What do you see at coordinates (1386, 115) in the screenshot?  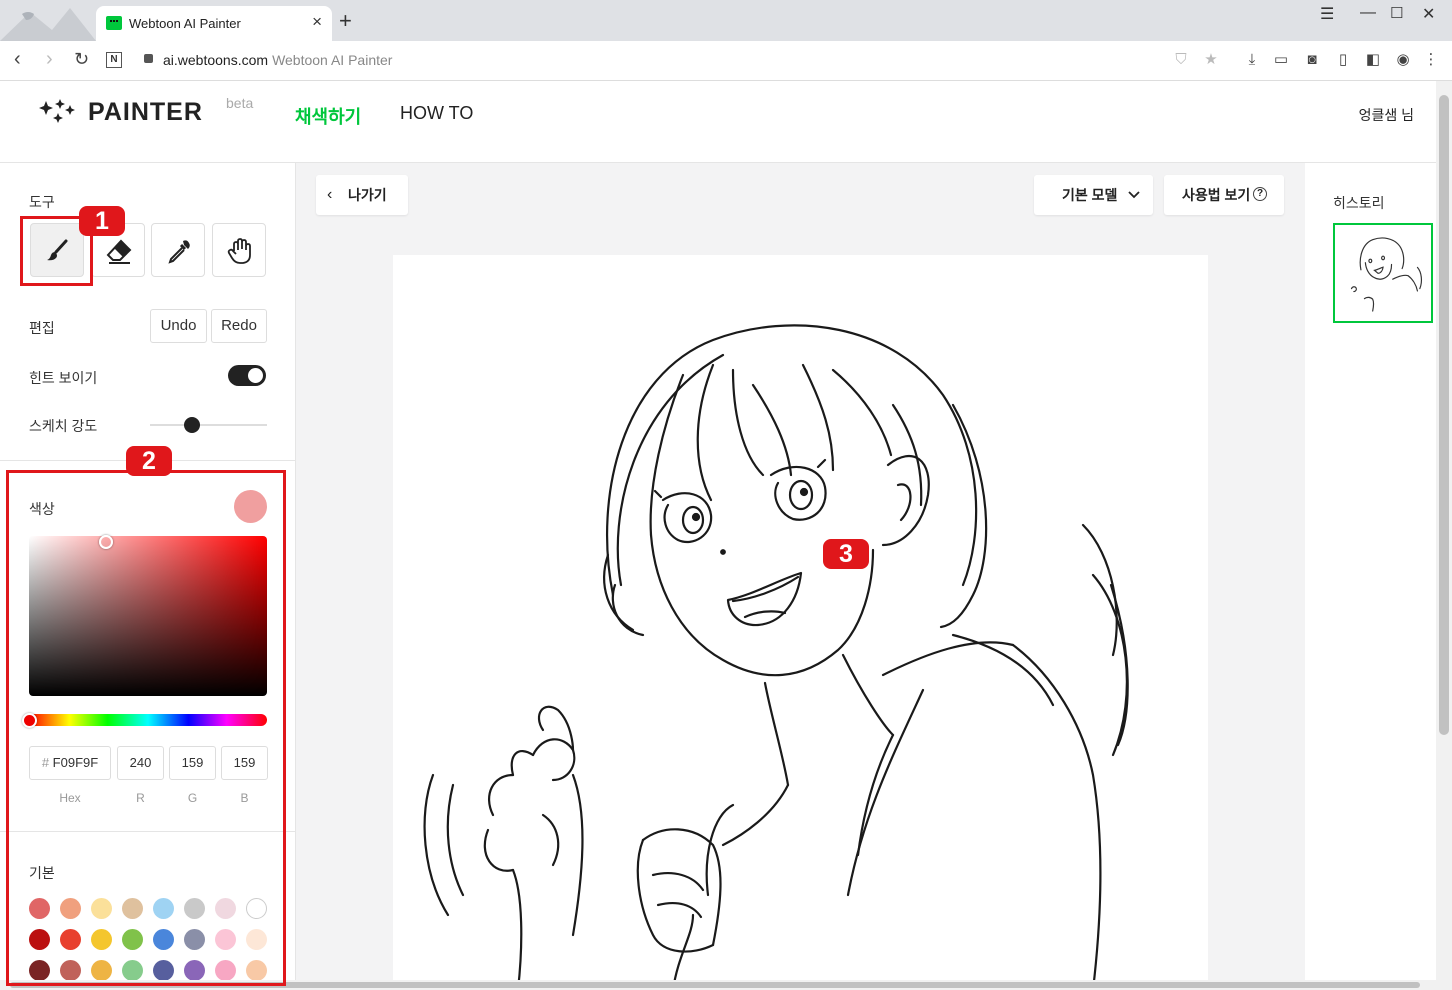 I see `user-name: 엉클샘 님` at bounding box center [1386, 115].